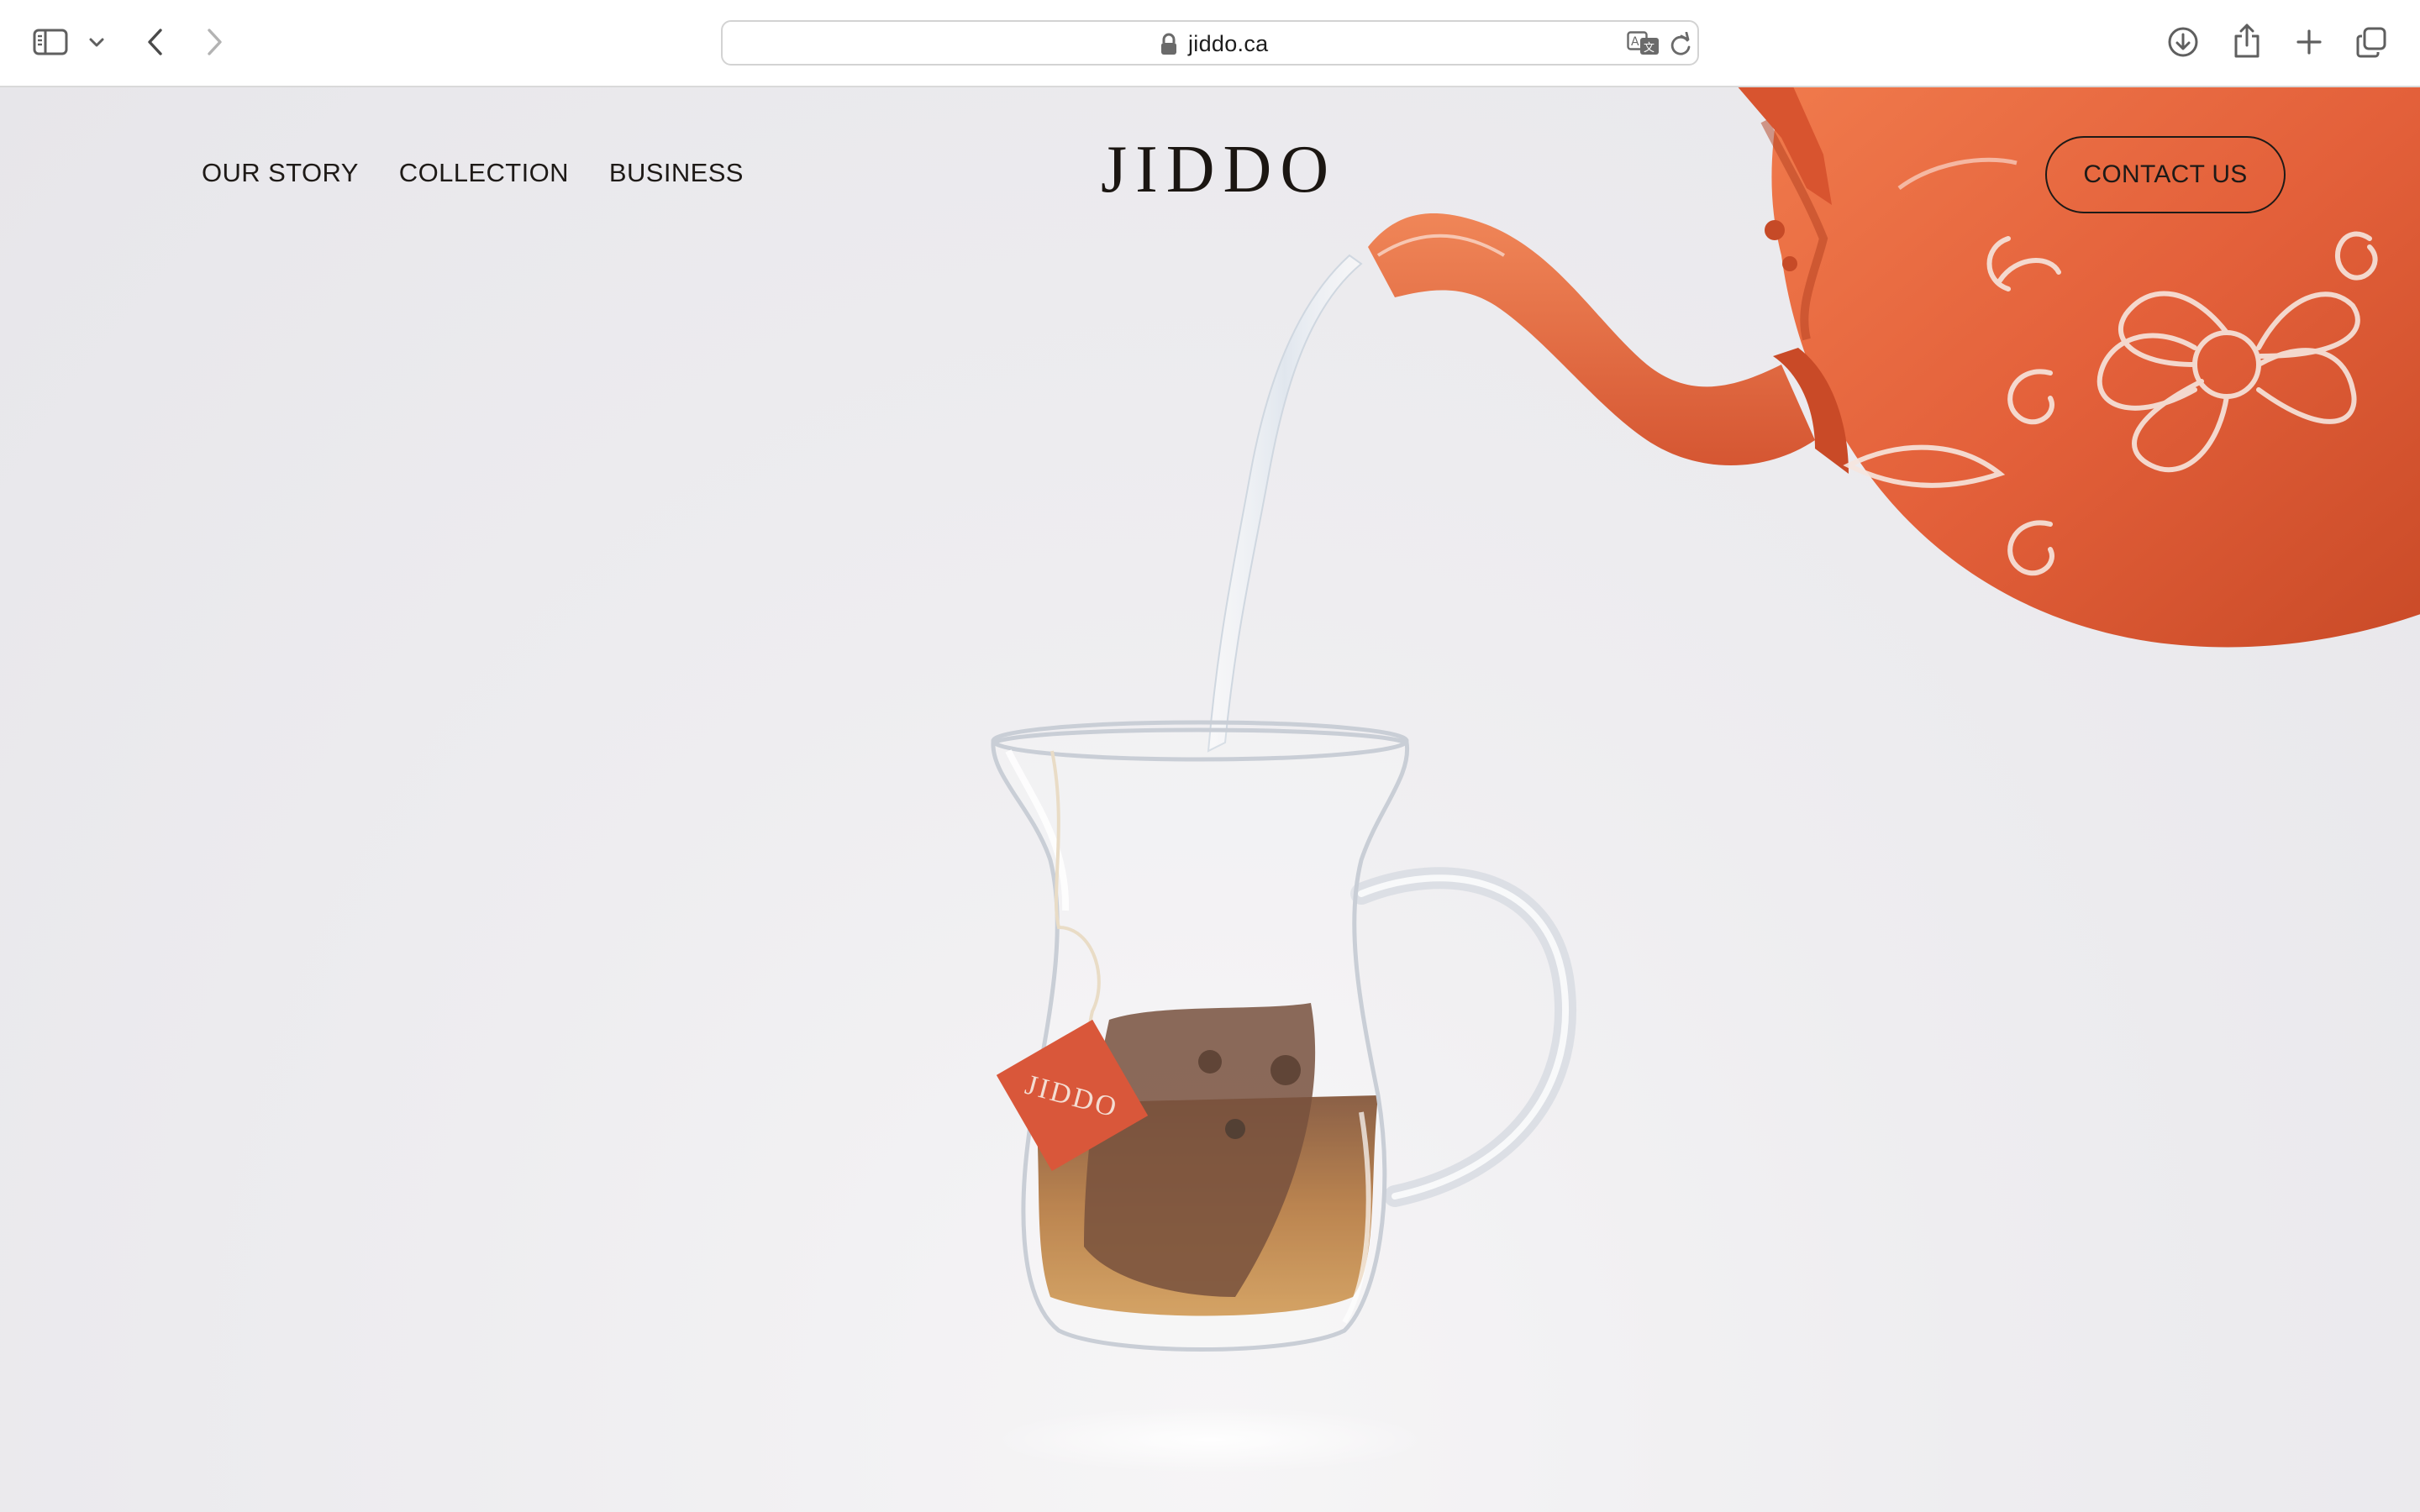 The width and height of the screenshot is (2420, 1512). What do you see at coordinates (1169, 44) in the screenshot?
I see `lock-icon` at bounding box center [1169, 44].